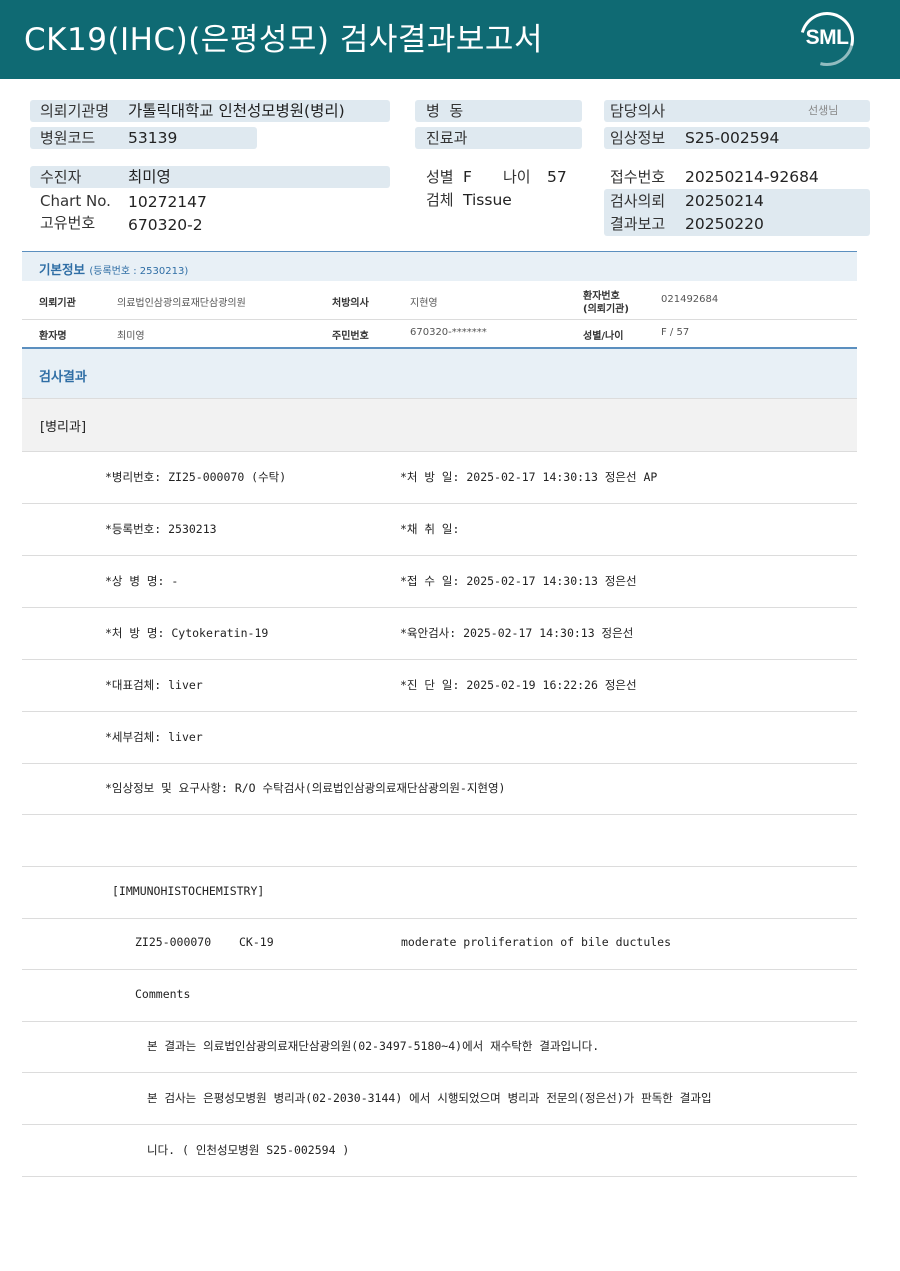 The width and height of the screenshot is (900, 1271). I want to click on result-row: *세부검체: liver, so click(439, 738).